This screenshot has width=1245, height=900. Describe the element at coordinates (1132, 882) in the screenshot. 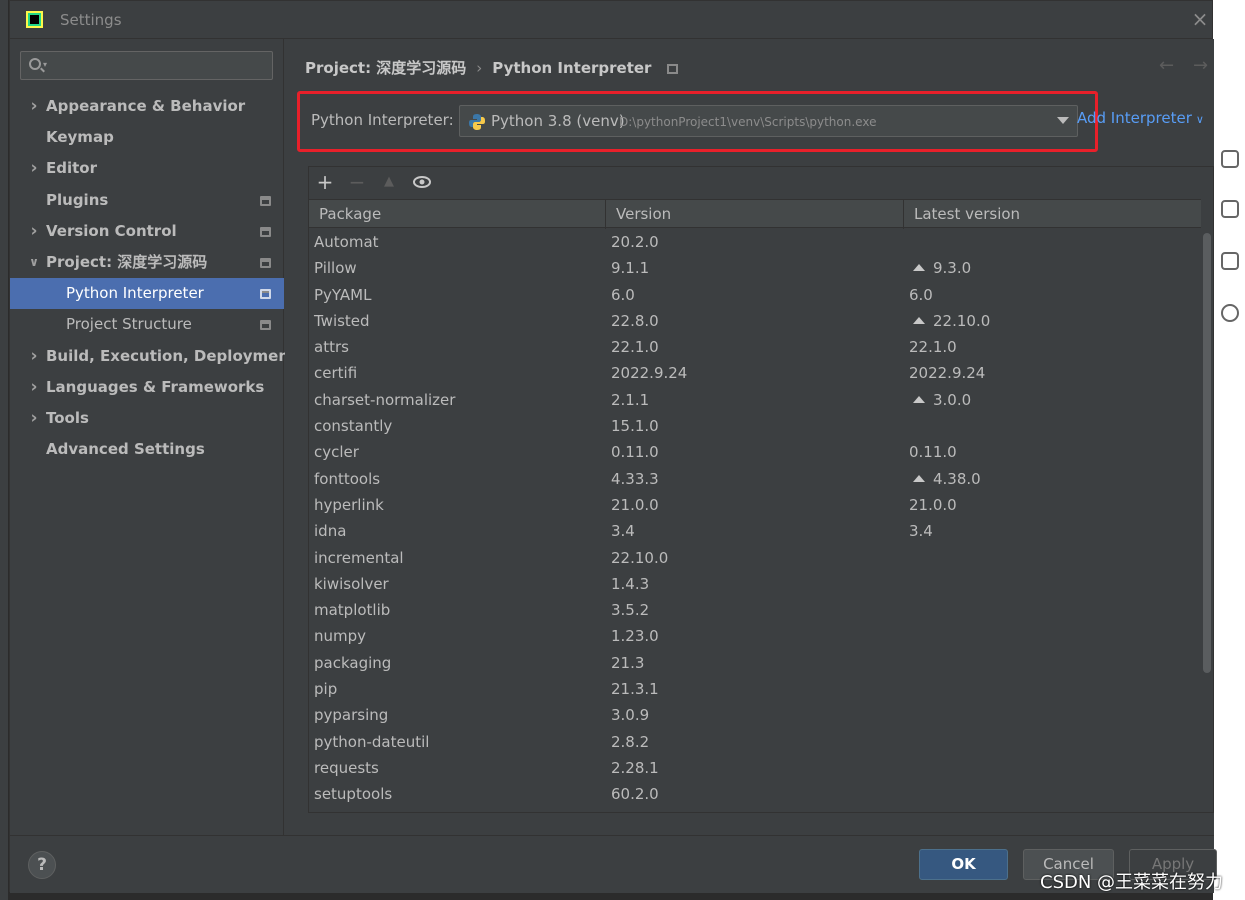

I see `watermark: CSDN @王菜菜在努力` at that location.